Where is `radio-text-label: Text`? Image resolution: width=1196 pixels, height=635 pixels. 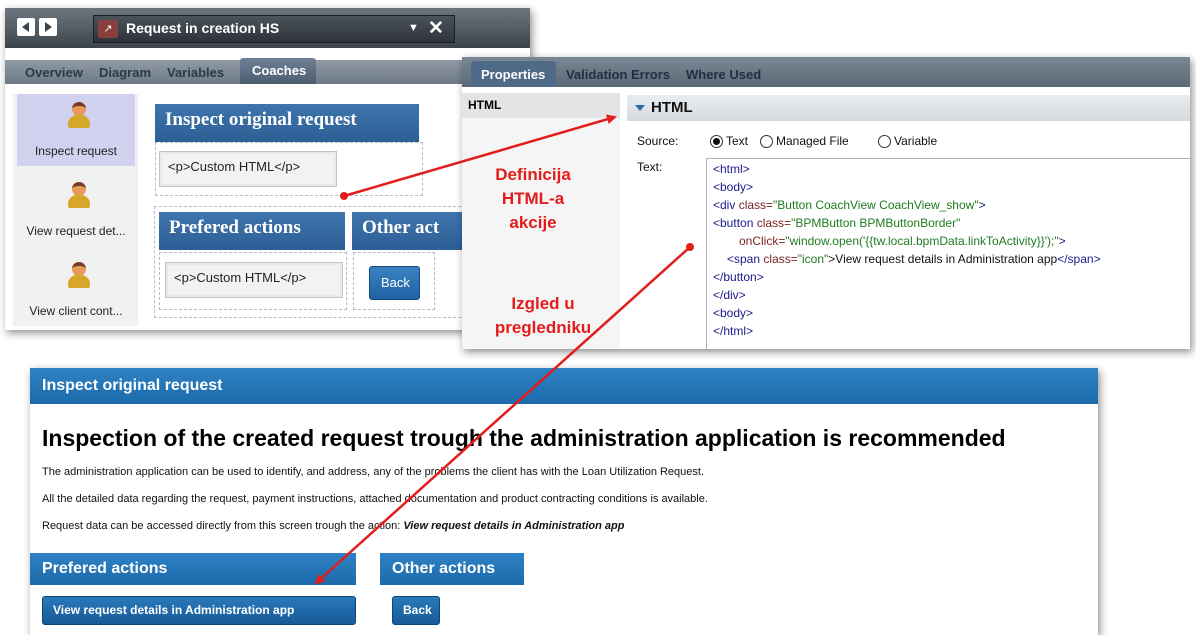 radio-text-label: Text is located at coordinates (737, 141).